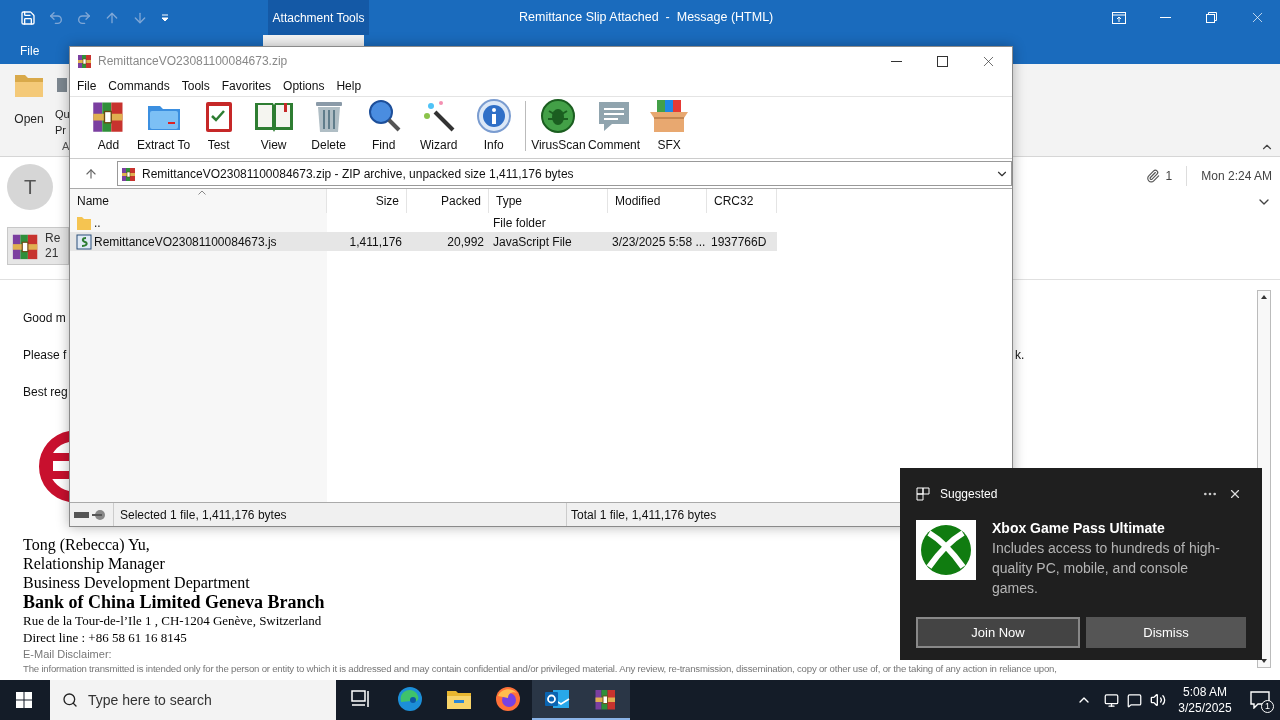 This screenshot has width=1280, height=720. I want to click on file-tab: File, so click(30, 51).